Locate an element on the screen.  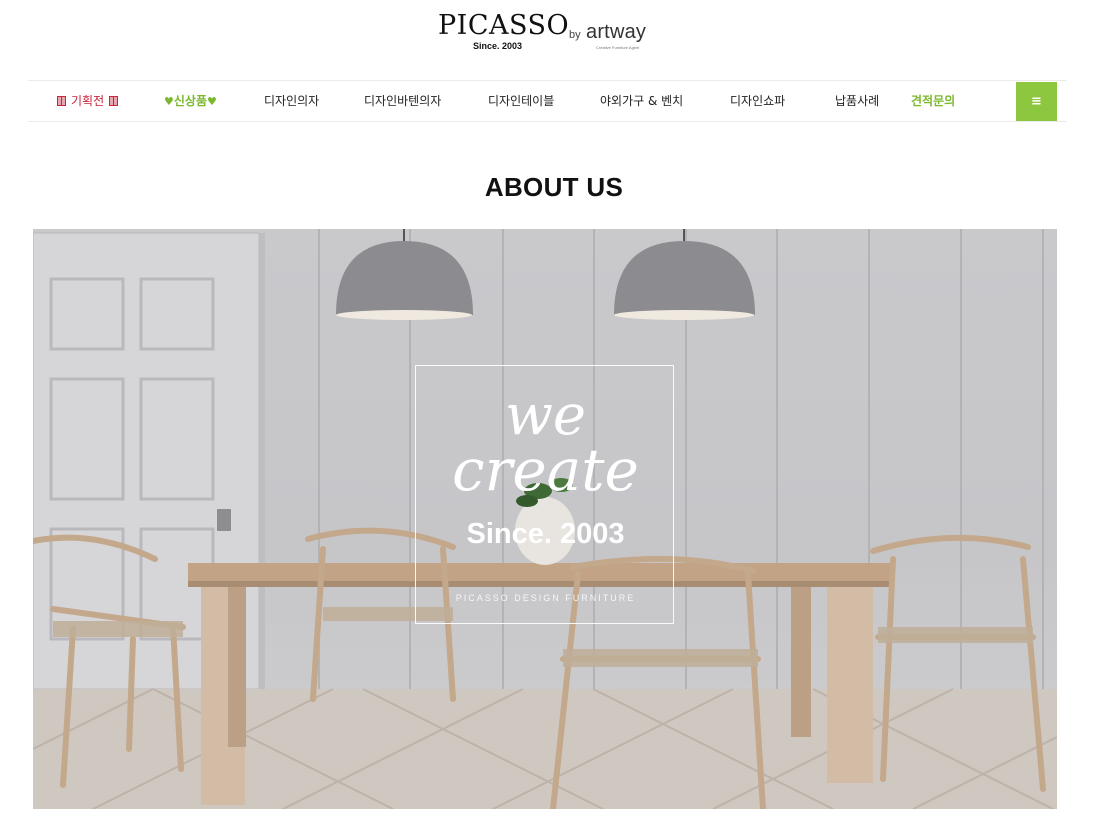
nav-item-label: 신상품 is located at coordinates (190, 101).